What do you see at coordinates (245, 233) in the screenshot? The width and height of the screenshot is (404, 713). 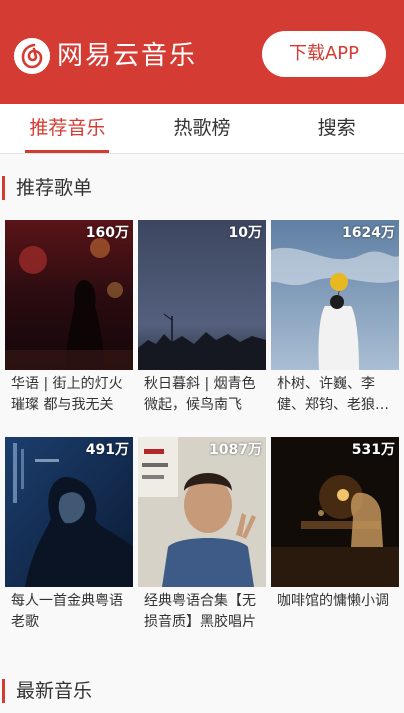 I see `play-count: 10万` at bounding box center [245, 233].